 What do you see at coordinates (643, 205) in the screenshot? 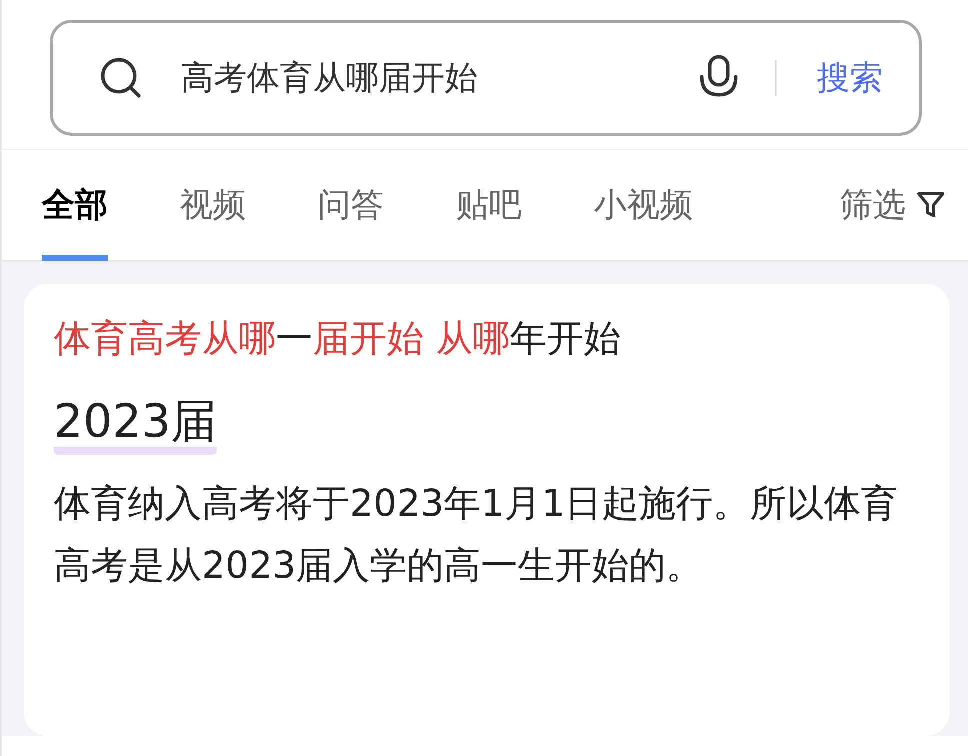
I see `tab: 小视频` at bounding box center [643, 205].